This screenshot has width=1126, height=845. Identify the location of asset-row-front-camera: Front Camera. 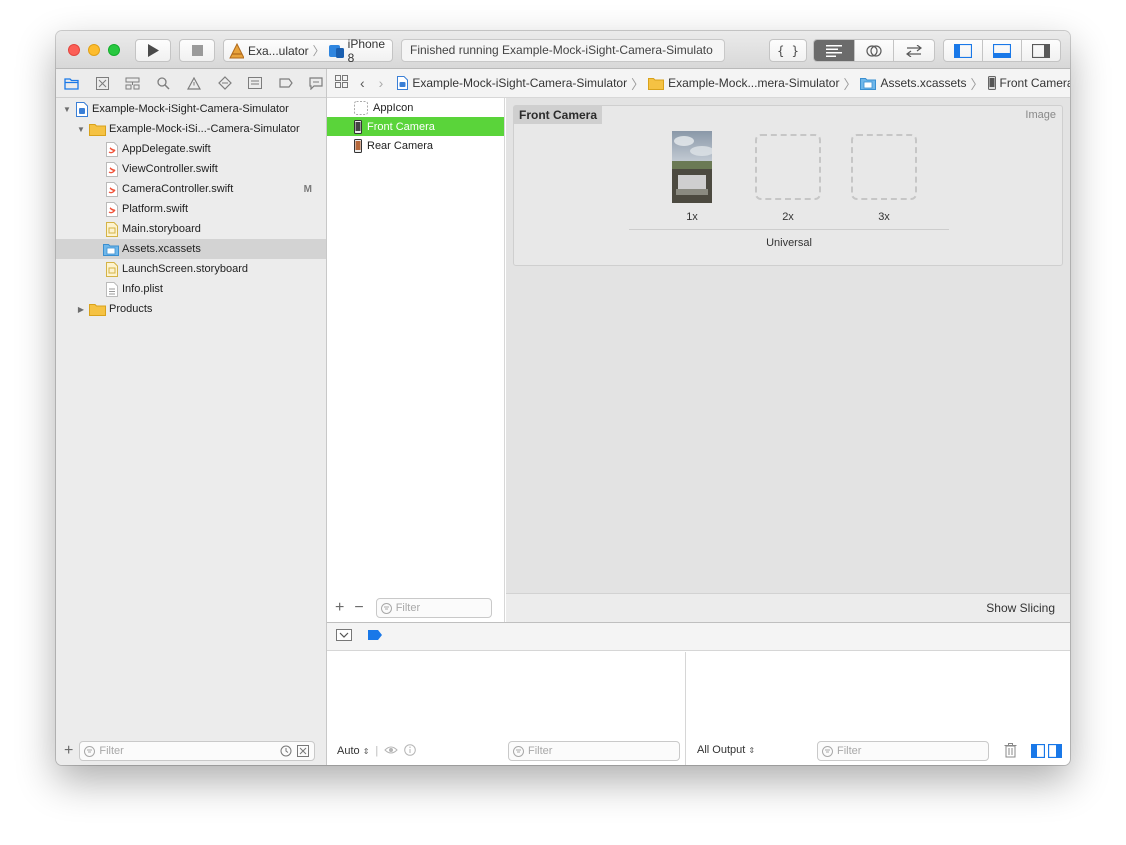
(415, 126).